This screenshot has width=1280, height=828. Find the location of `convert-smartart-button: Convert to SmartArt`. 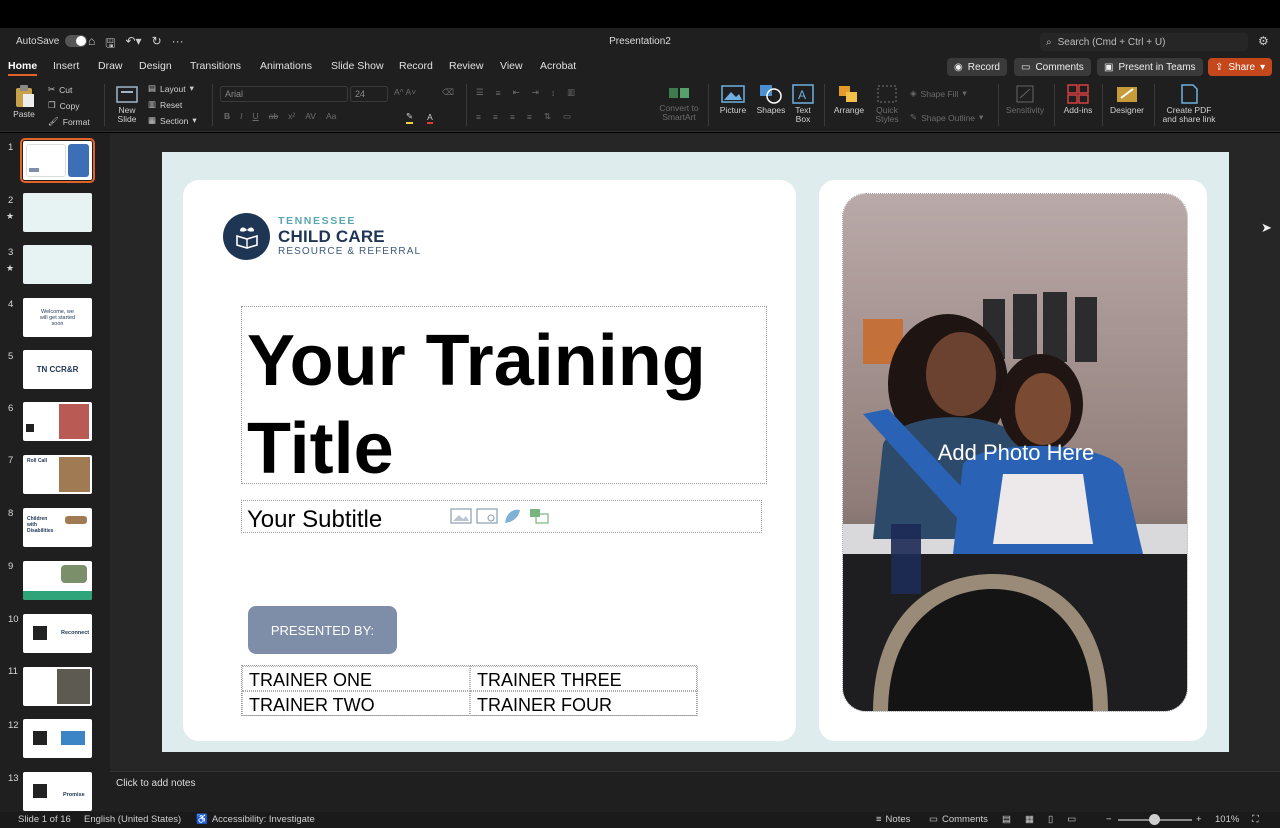

convert-smartart-button: Convert to SmartArt is located at coordinates (679, 103).